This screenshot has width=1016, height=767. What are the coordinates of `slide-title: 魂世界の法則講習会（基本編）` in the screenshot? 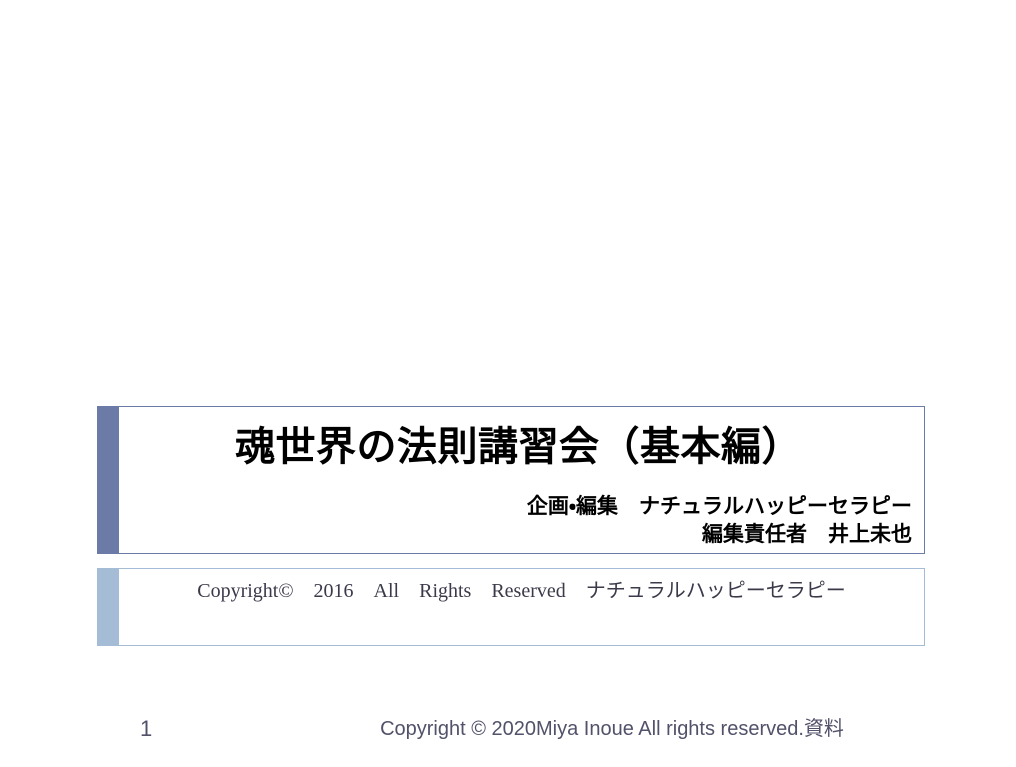 It's located at (518, 446).